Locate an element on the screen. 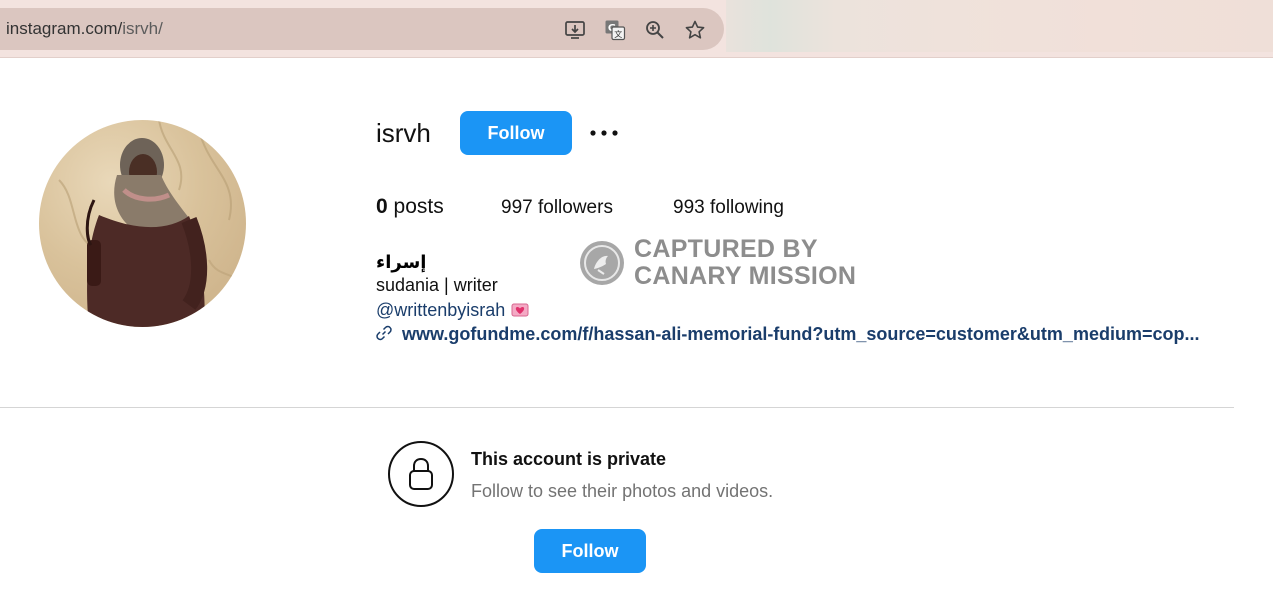 The image size is (1273, 604). threads-handle: @writtenbyisrah is located at coordinates (441, 310).